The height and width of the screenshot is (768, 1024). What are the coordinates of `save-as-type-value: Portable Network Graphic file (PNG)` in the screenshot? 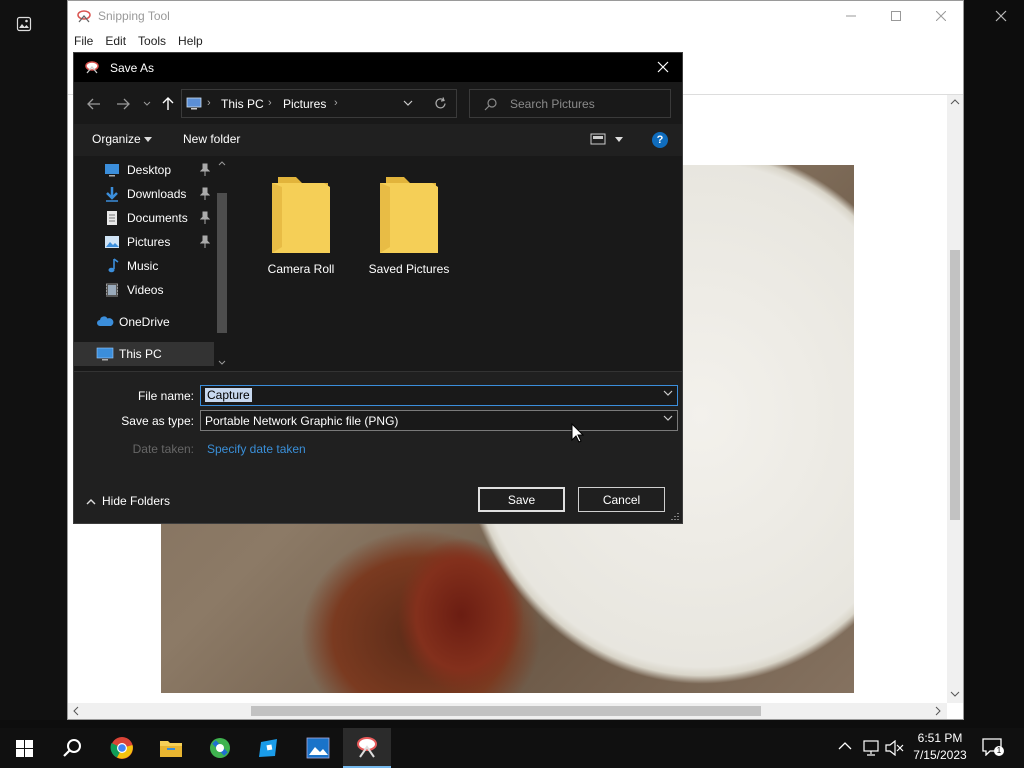 It's located at (302, 421).